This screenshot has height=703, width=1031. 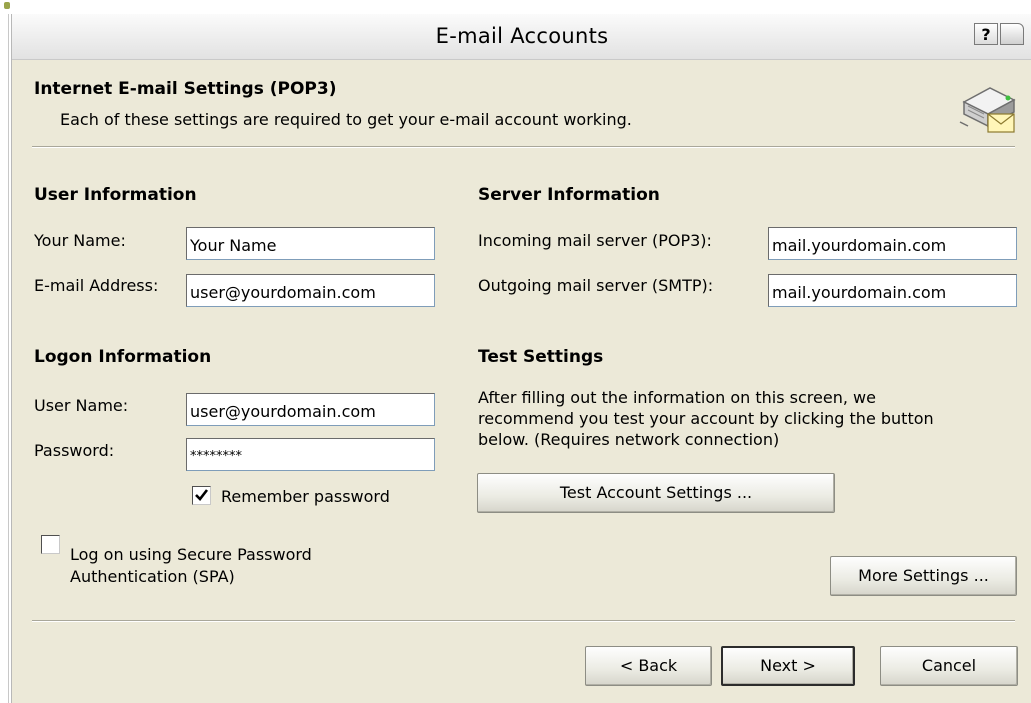 I want to click on user-info-heading: User Information, so click(x=115, y=195).